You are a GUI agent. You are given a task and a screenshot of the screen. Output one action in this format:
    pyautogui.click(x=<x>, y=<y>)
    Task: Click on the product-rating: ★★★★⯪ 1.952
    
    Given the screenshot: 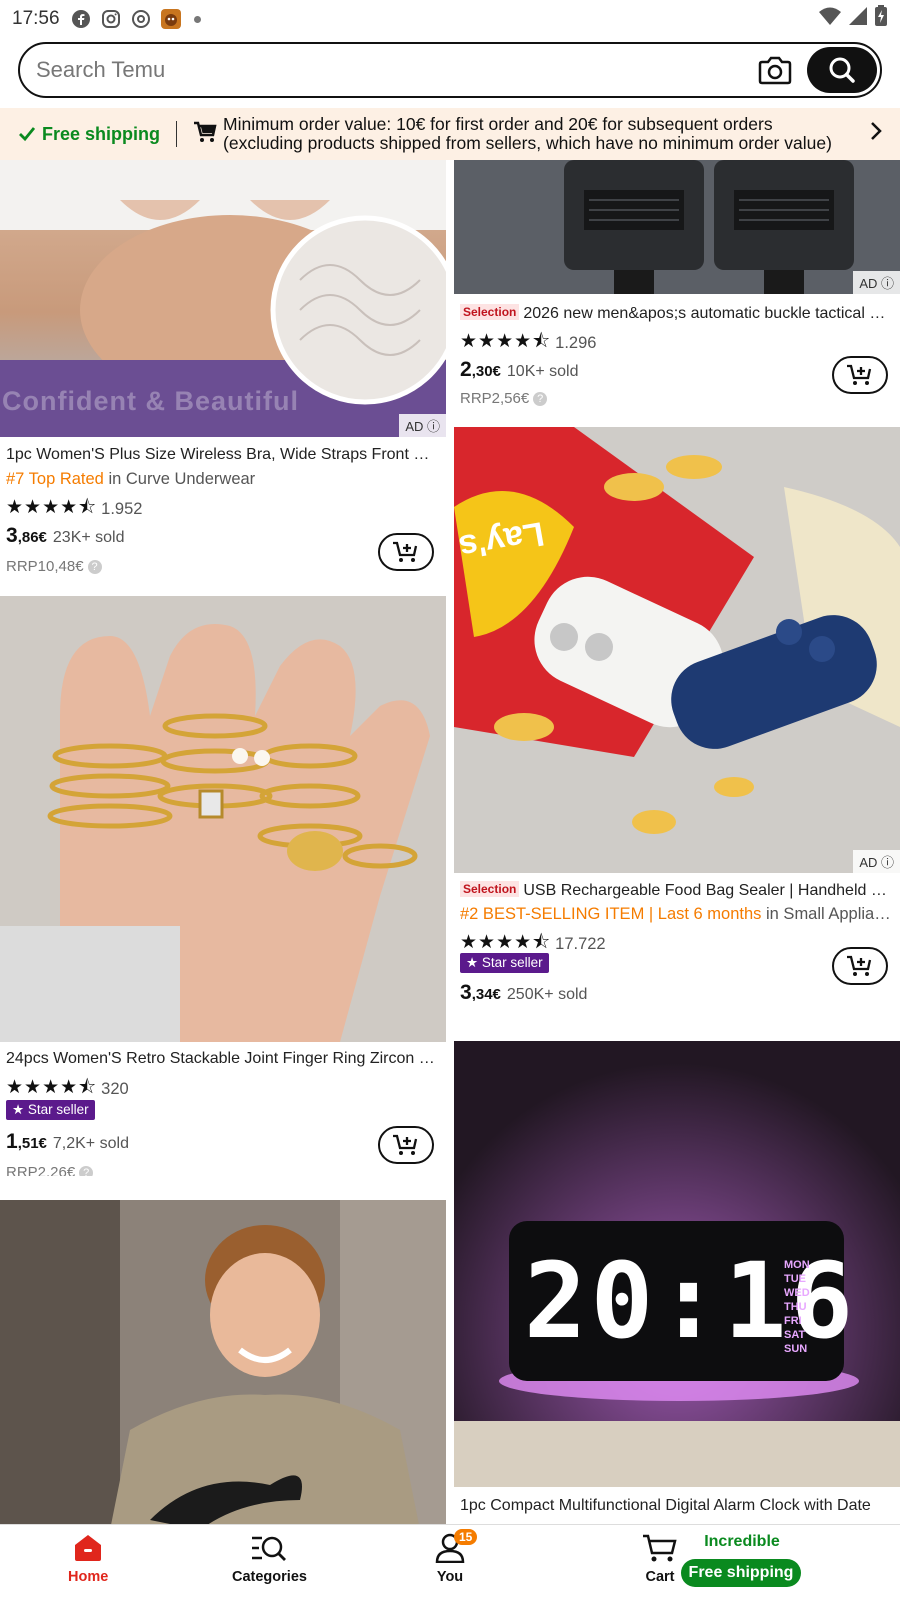 What is the action you would take?
    pyautogui.click(x=74, y=509)
    